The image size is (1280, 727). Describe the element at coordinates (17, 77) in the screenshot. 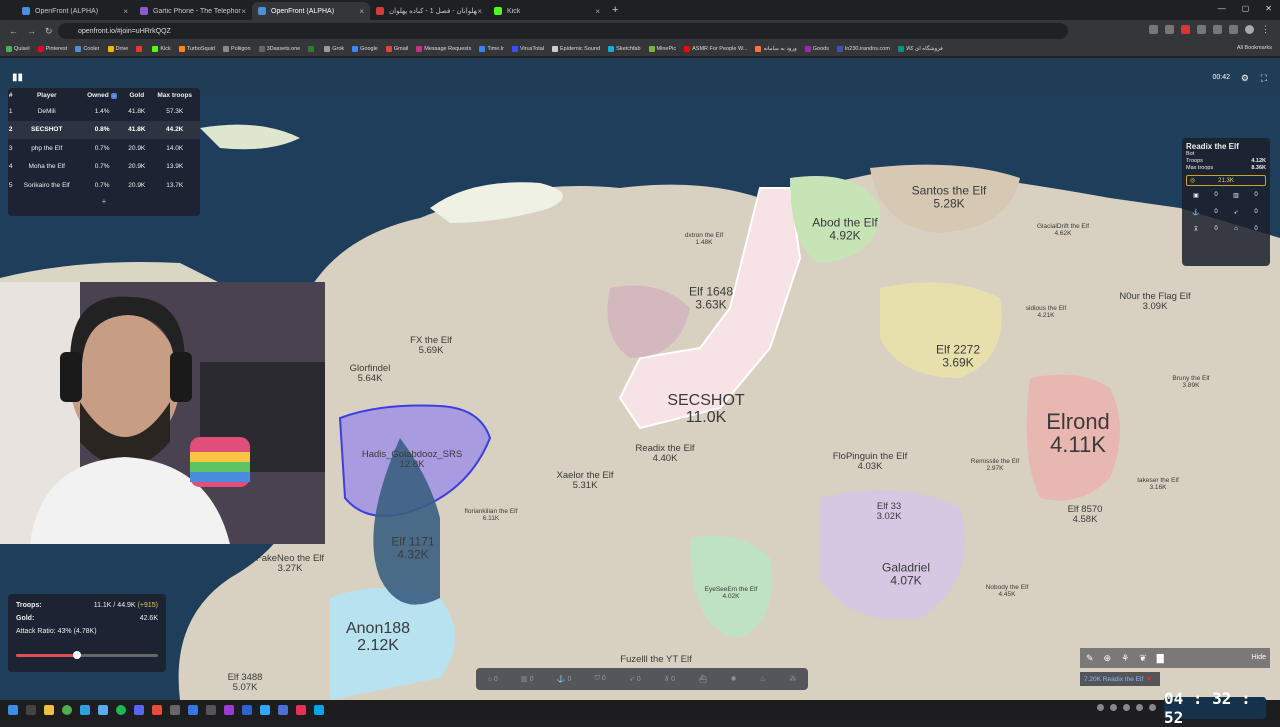

I see `leaderboard-toggle-icon: ▮▮` at that location.